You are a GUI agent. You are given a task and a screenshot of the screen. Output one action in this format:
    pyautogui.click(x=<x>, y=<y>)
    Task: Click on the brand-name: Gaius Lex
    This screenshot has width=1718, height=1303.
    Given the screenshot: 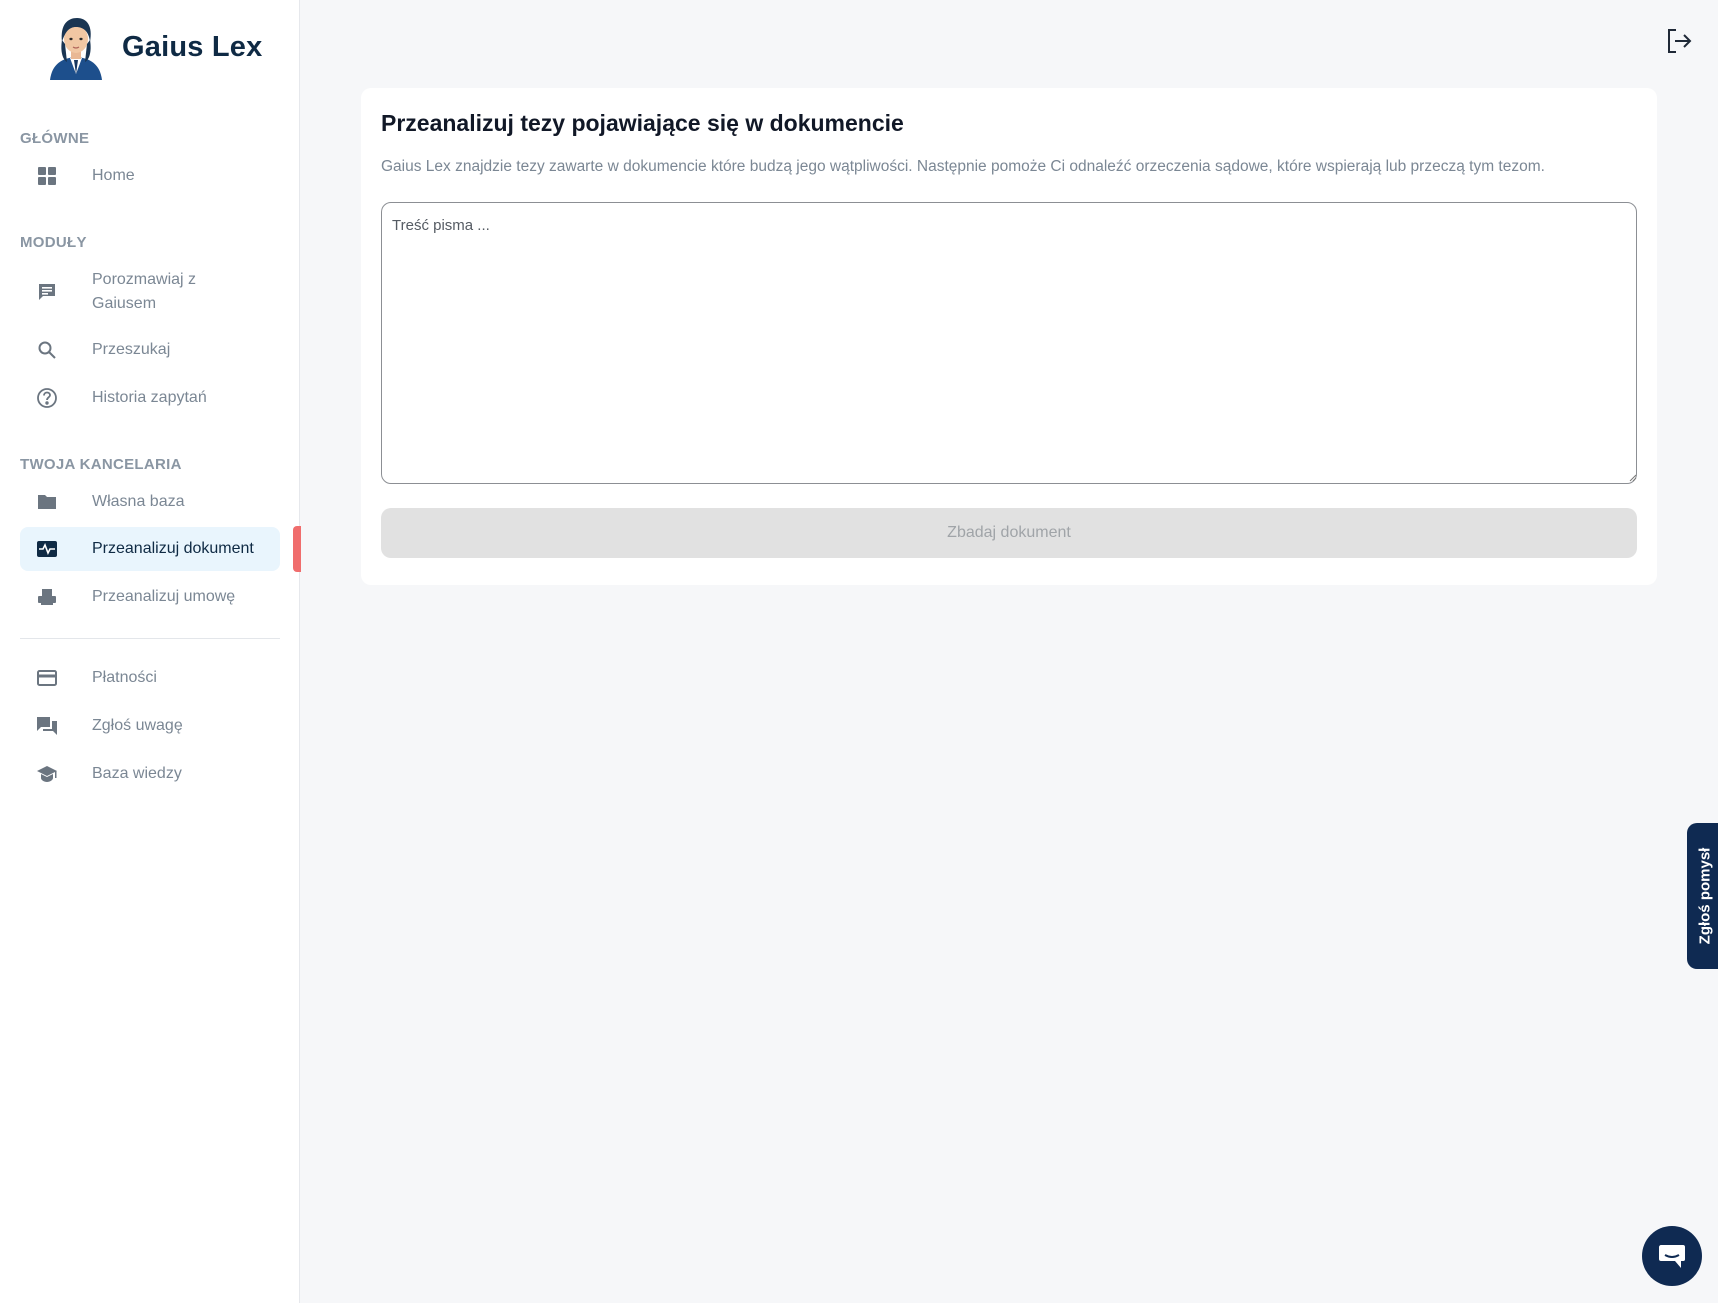 What is the action you would take?
    pyautogui.click(x=192, y=46)
    